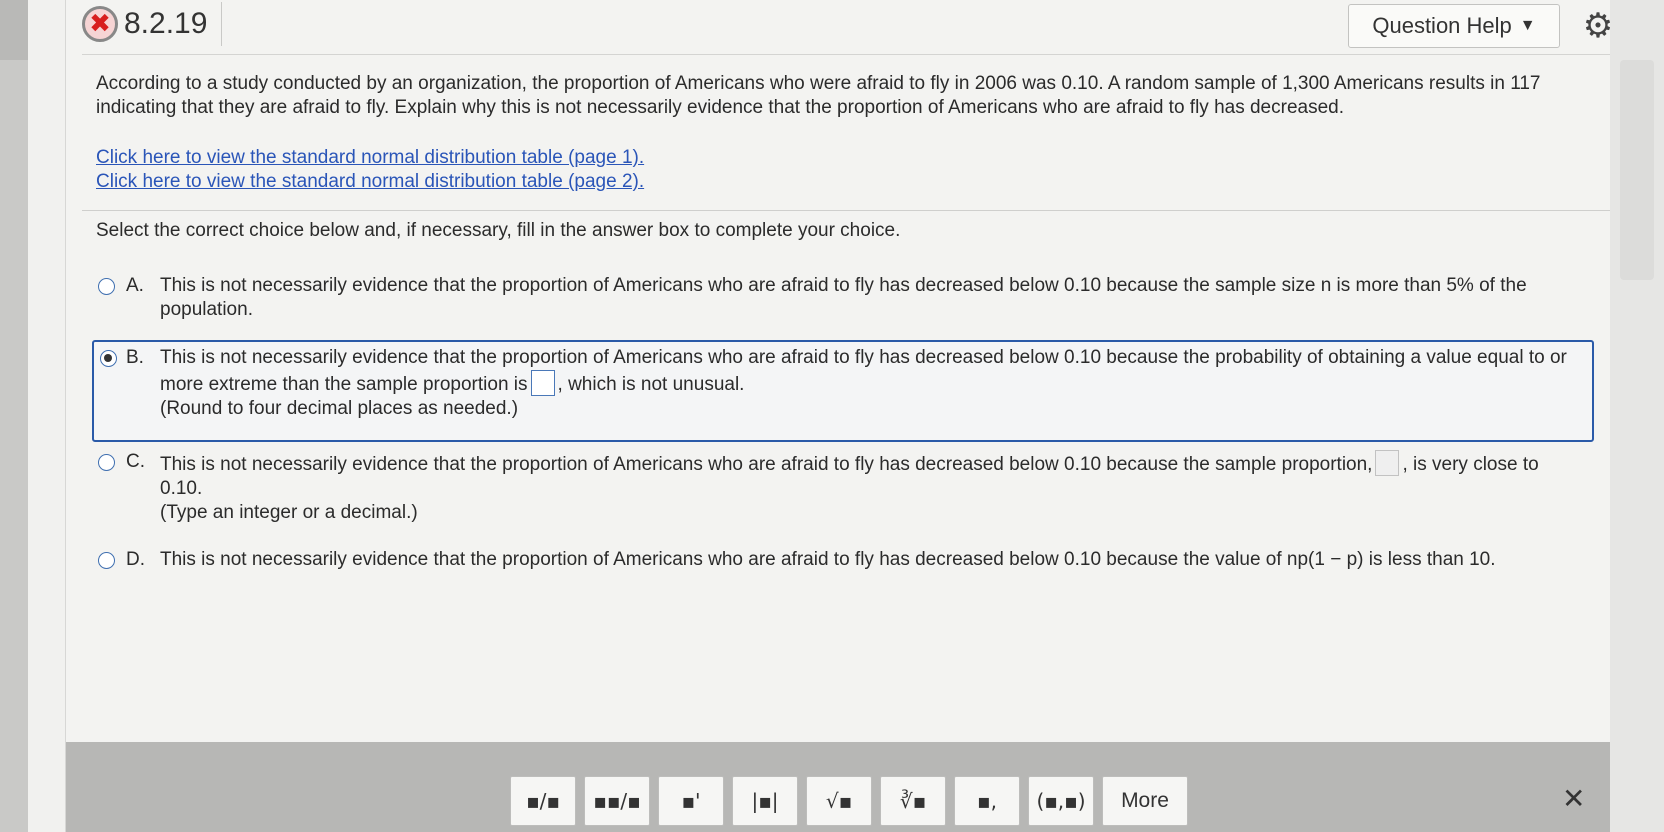 This screenshot has height=832, width=1664. I want to click on choice-b-answer-box, so click(542, 383).